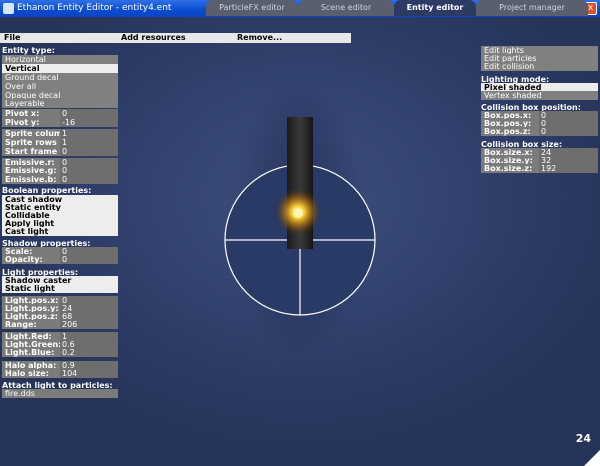  What do you see at coordinates (89, 122) in the screenshot?
I see `pivot-y-field: -16` at bounding box center [89, 122].